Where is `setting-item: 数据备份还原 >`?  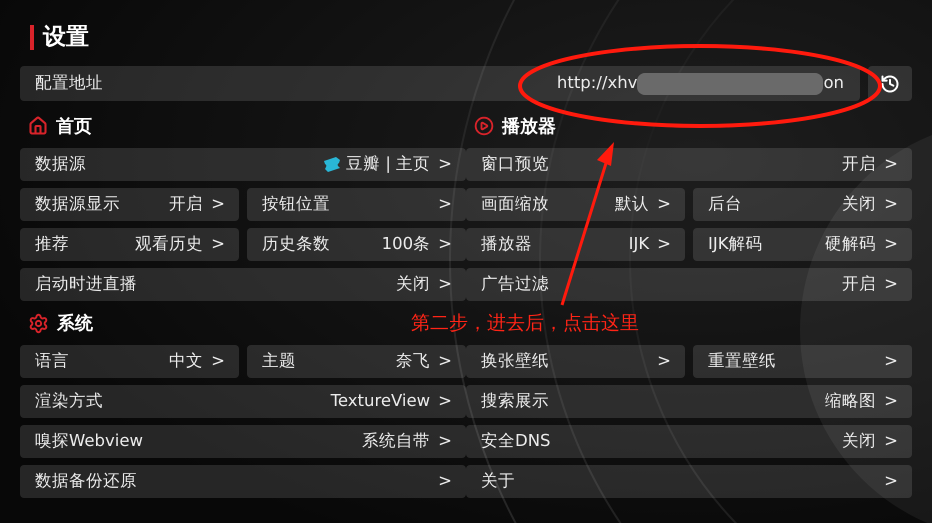
setting-item: 数据备份还原 > is located at coordinates (243, 481).